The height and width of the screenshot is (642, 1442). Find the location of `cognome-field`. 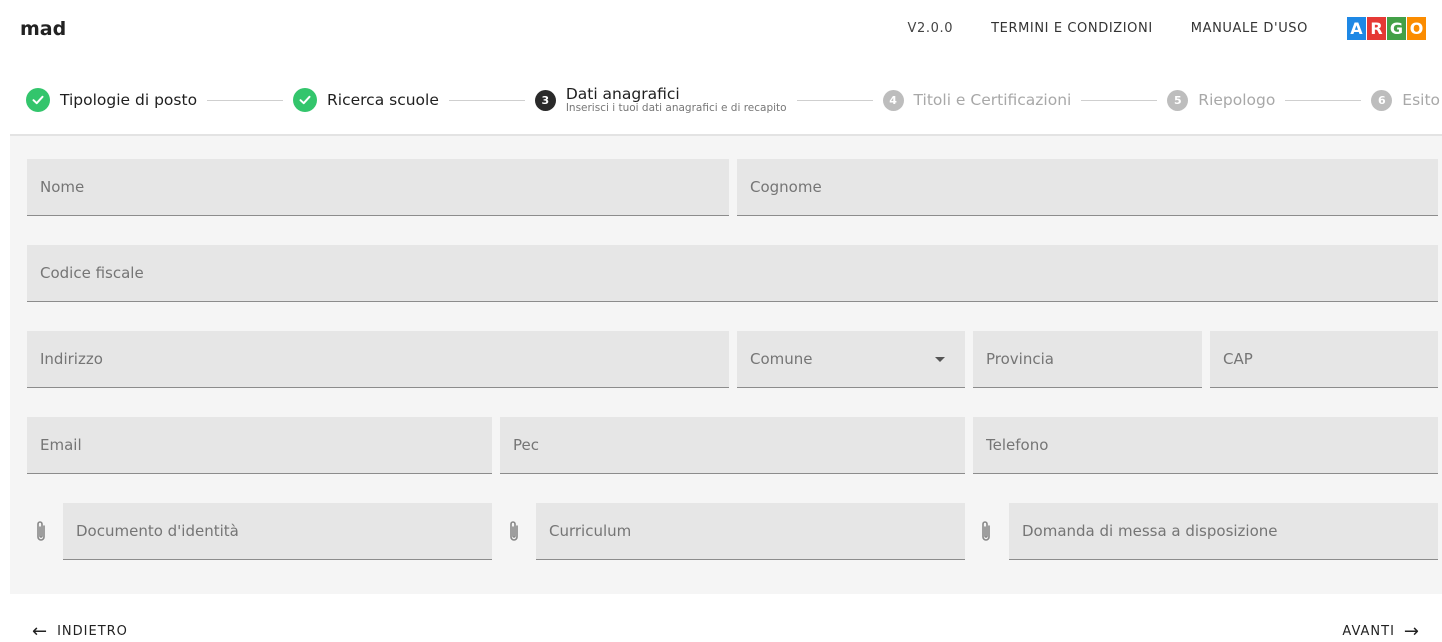

cognome-field is located at coordinates (1087, 187).